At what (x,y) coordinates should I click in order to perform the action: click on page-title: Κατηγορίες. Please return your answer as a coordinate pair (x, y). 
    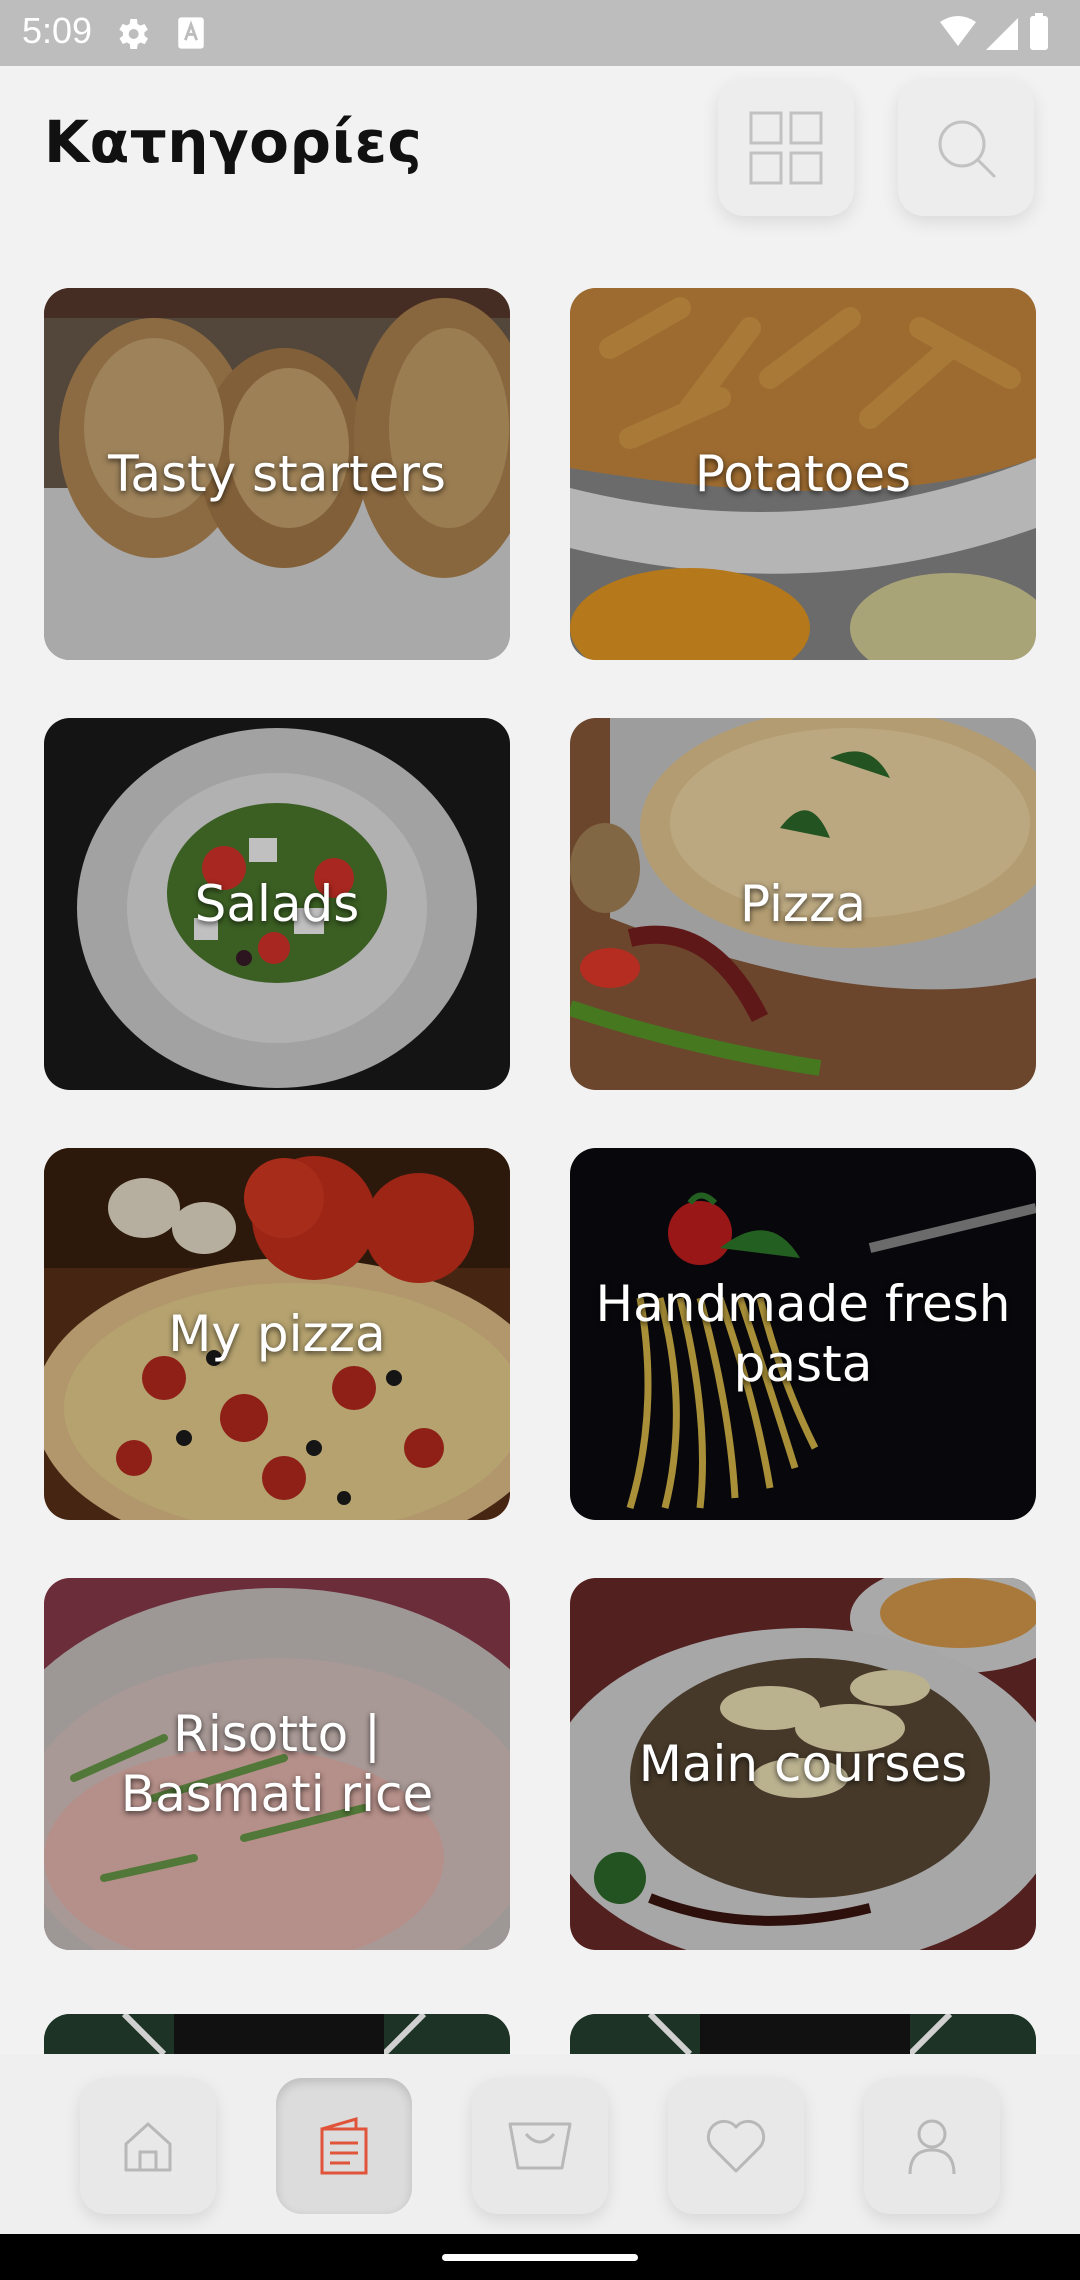
    Looking at the image, I should click on (233, 142).